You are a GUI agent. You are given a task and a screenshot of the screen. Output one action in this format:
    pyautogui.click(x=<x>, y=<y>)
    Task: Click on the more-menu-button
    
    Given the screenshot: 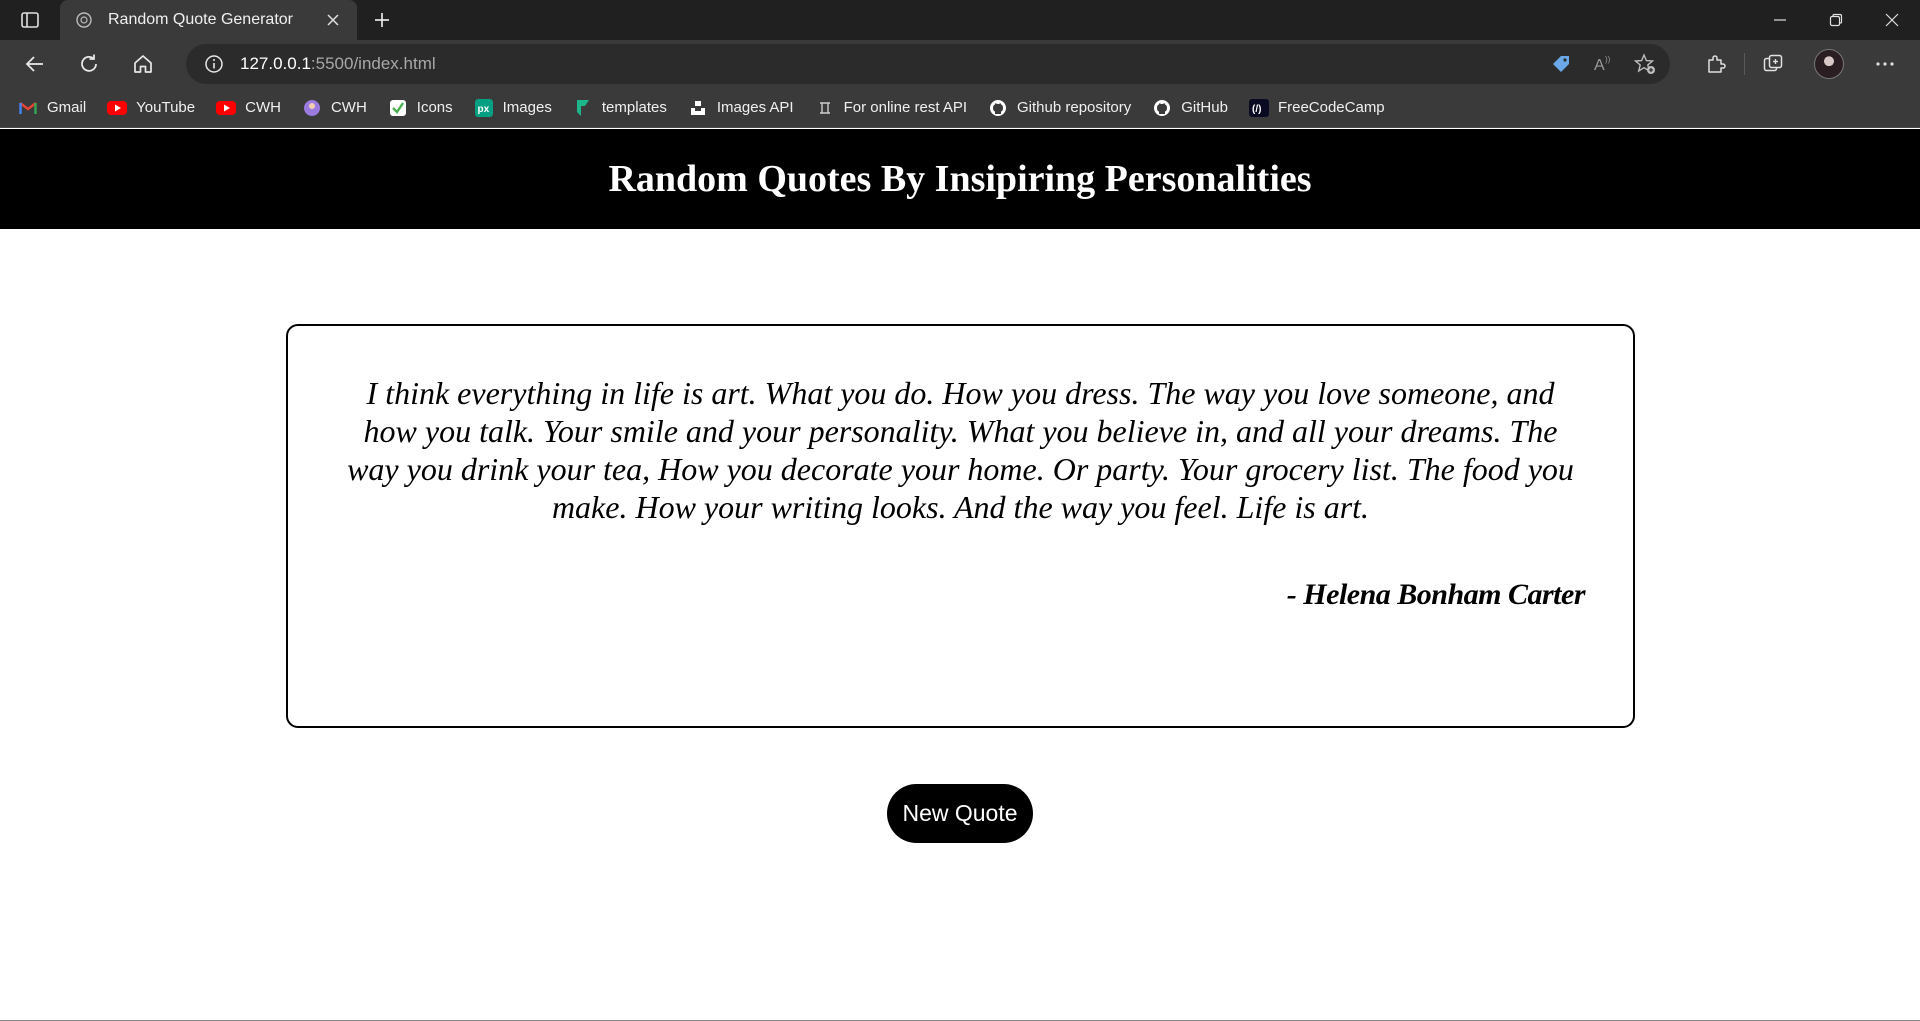 What is the action you would take?
    pyautogui.click(x=1885, y=64)
    